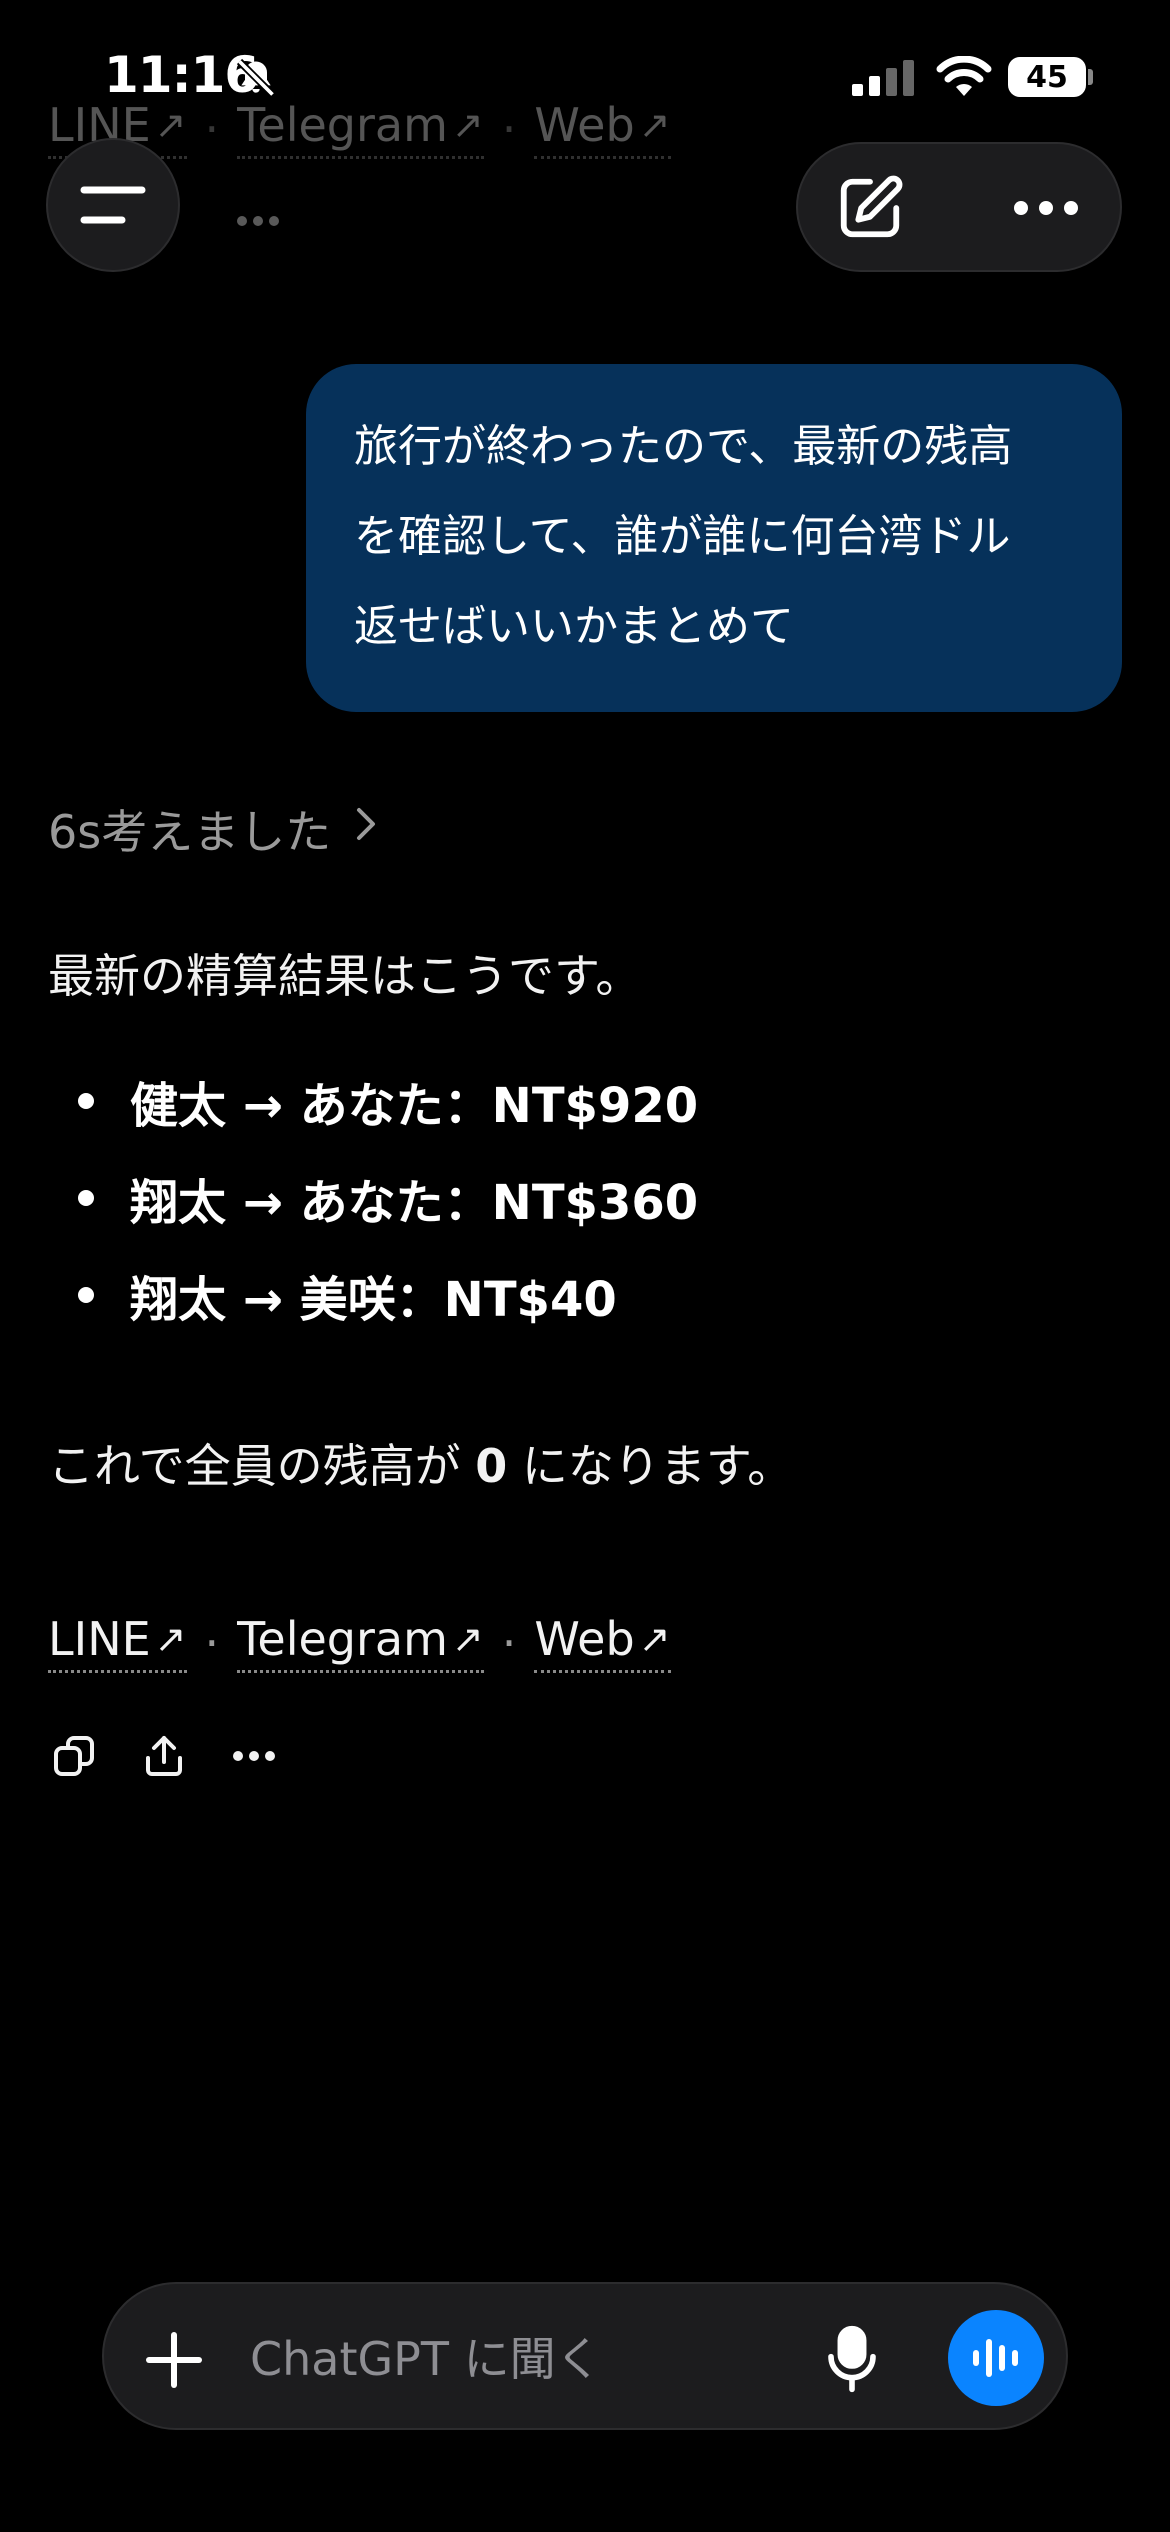 The width and height of the screenshot is (1170, 2532). I want to click on share-links: LINE ↗ · Telegram ↗ · Web ↗, so click(359, 1642).